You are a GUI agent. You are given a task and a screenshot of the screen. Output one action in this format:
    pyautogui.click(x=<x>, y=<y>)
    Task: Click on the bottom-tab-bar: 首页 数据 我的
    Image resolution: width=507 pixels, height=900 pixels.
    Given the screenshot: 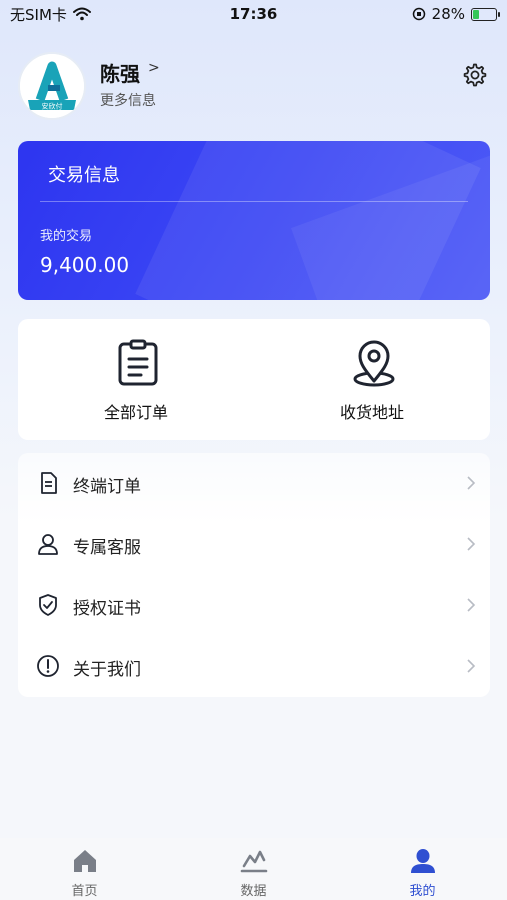 What is the action you would take?
    pyautogui.click(x=253, y=869)
    